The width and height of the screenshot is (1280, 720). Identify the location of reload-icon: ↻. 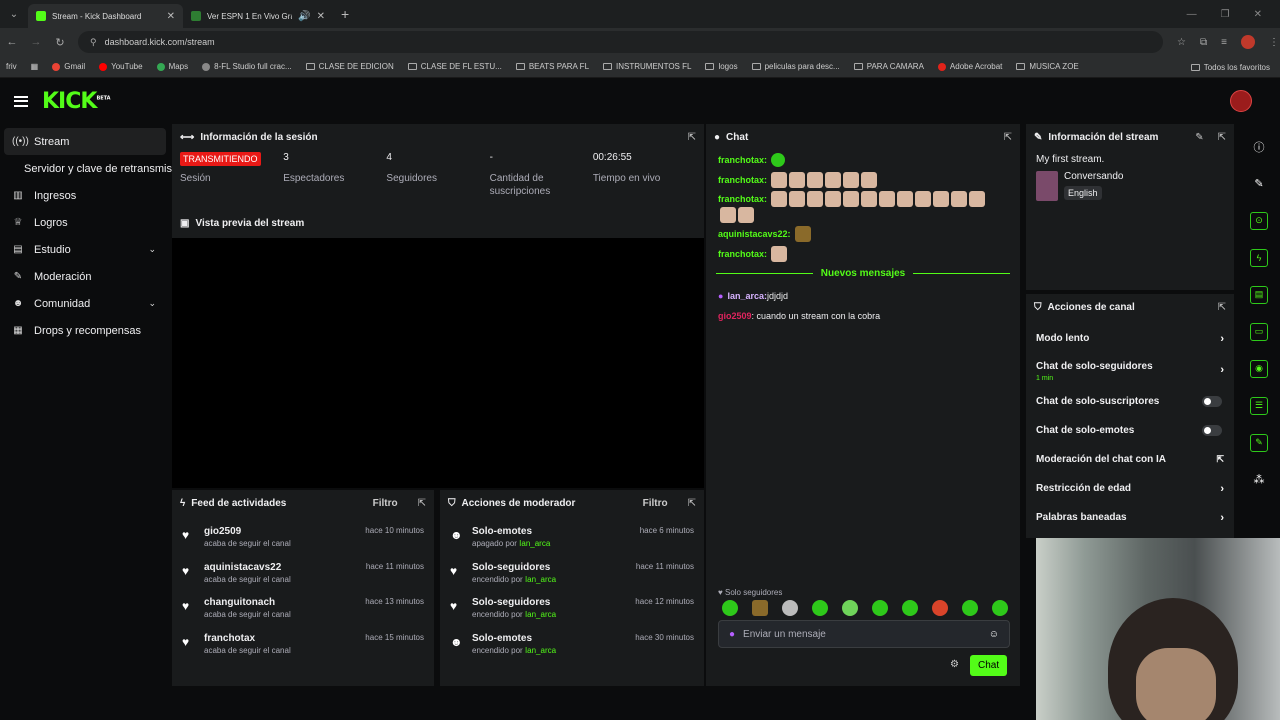
(60, 42).